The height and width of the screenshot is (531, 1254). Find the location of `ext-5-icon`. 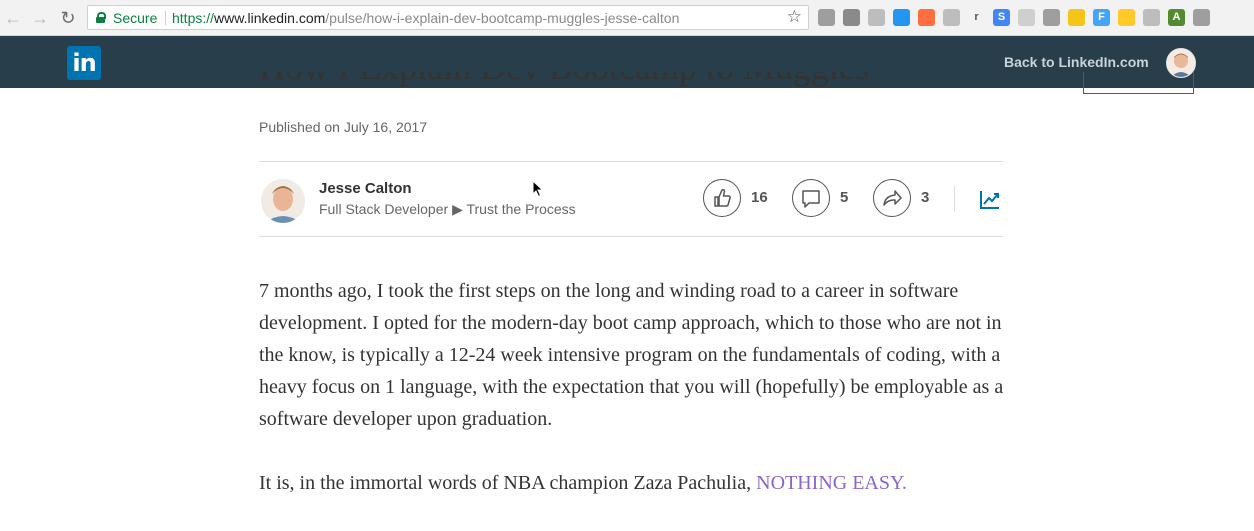

ext-5-icon is located at coordinates (926, 17).